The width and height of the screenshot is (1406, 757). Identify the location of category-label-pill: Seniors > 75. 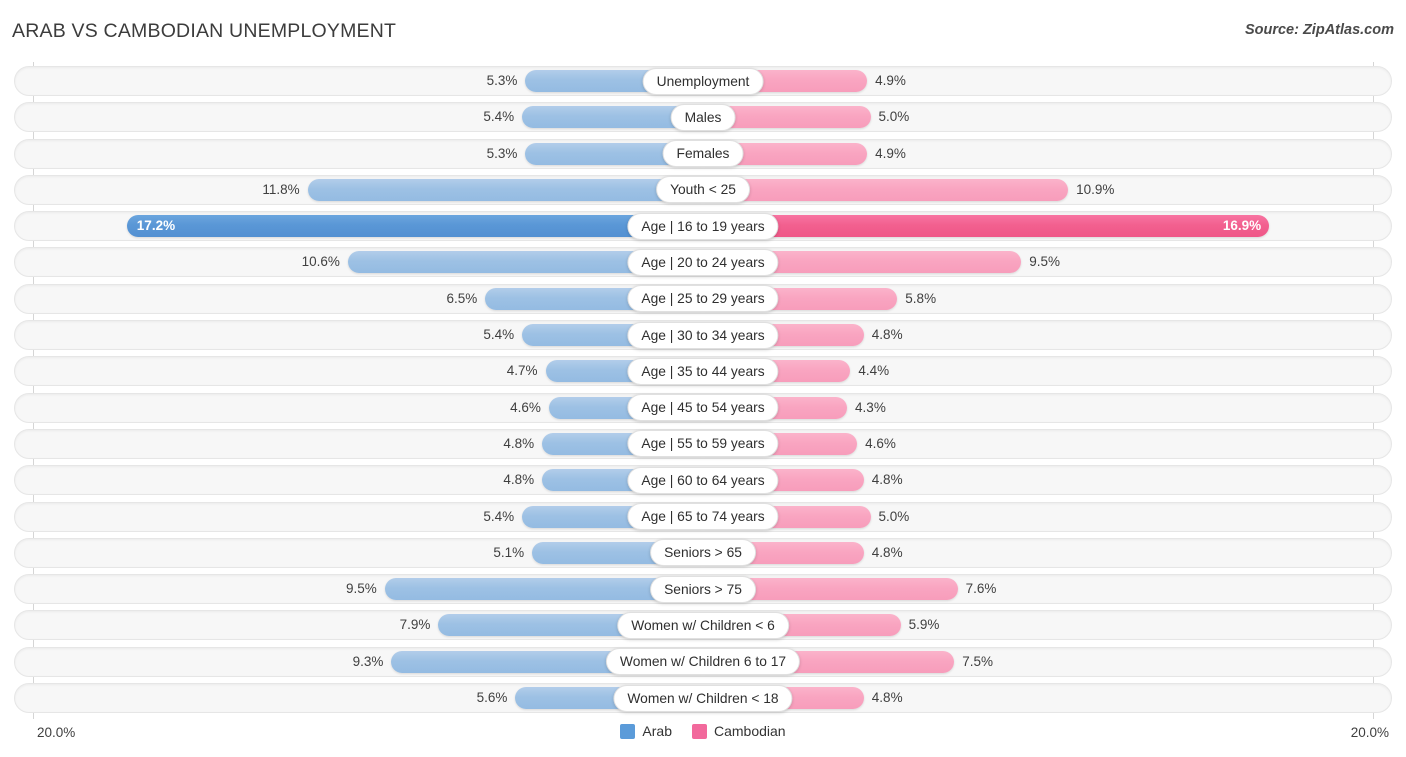
(703, 589).